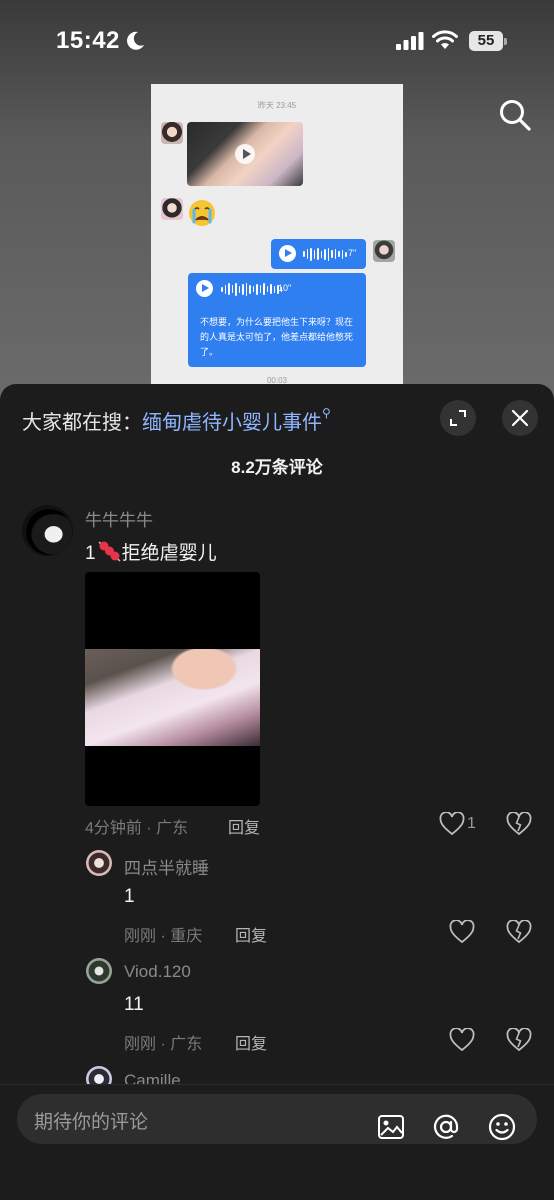 The height and width of the screenshot is (1200, 554). I want to click on close-button, so click(520, 418).